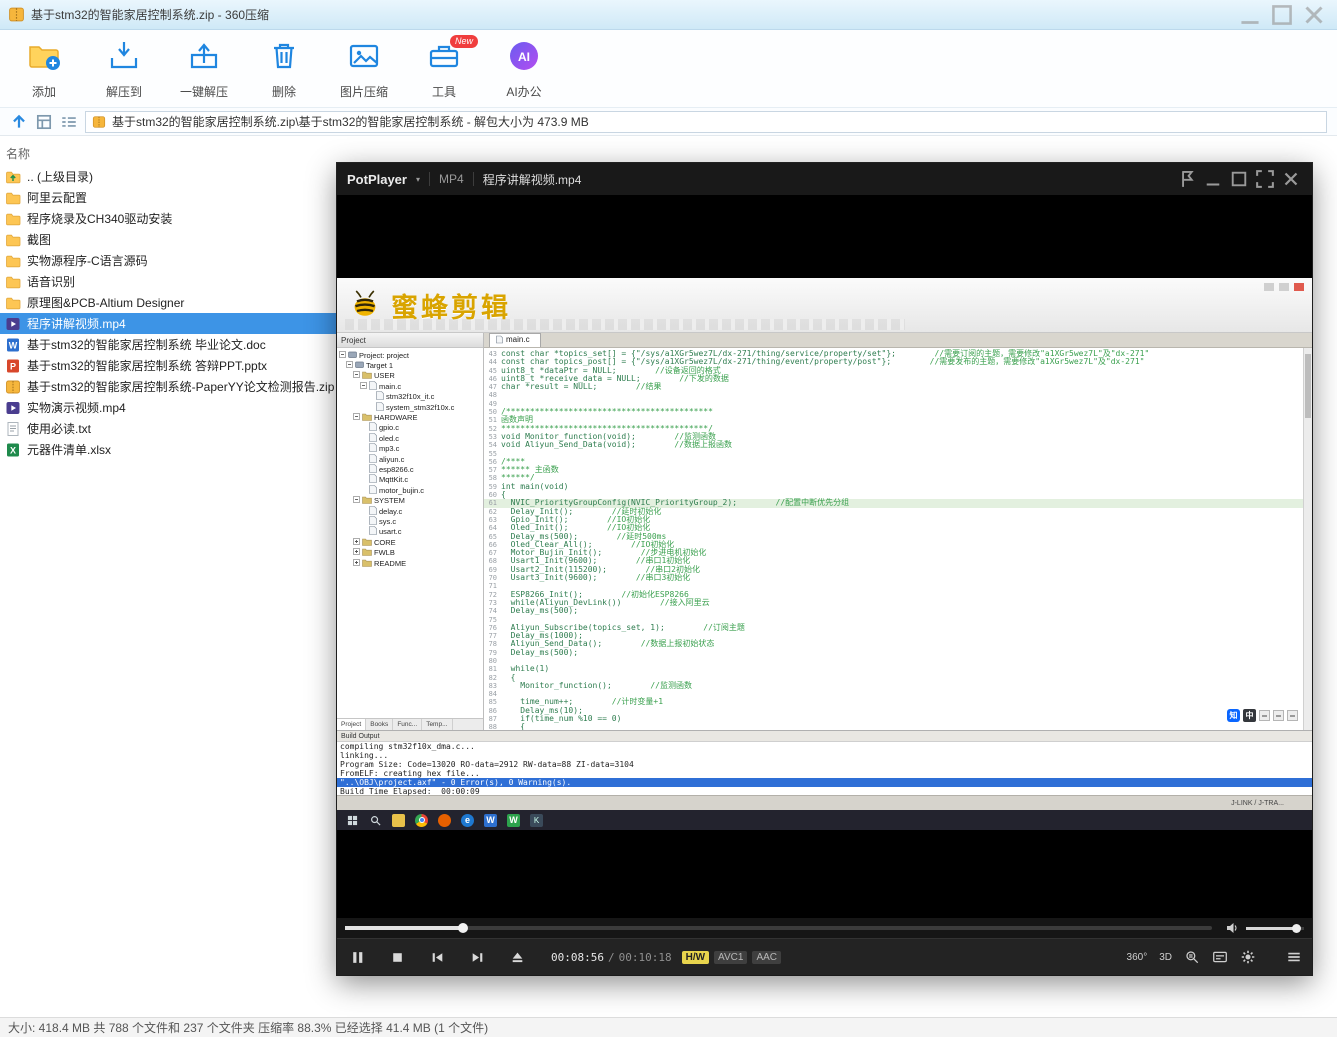  What do you see at coordinates (410, 563) in the screenshot?
I see `project-tree-item: README` at bounding box center [410, 563].